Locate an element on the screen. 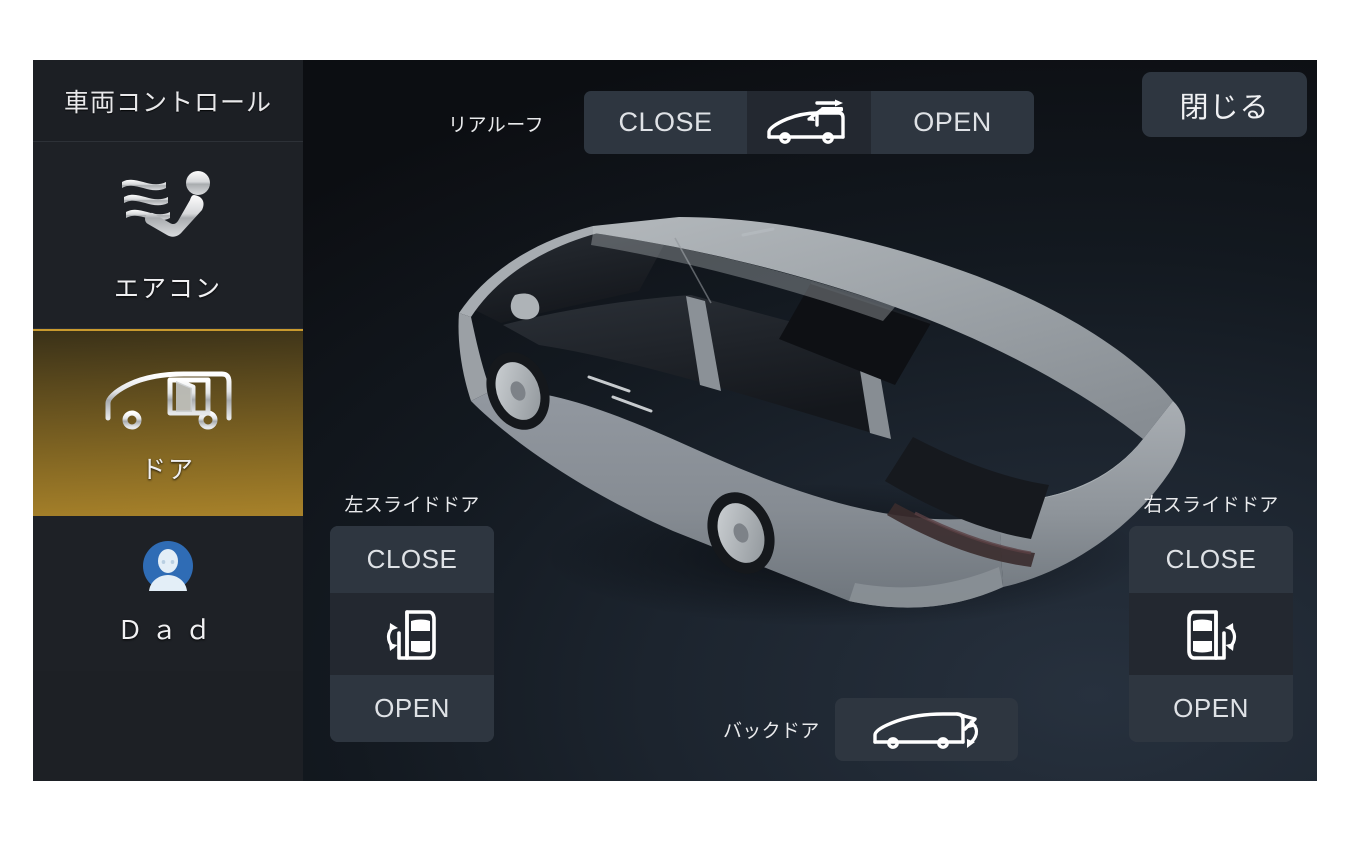  left-sliding-door-close-button: CLOSE is located at coordinates (412, 559).